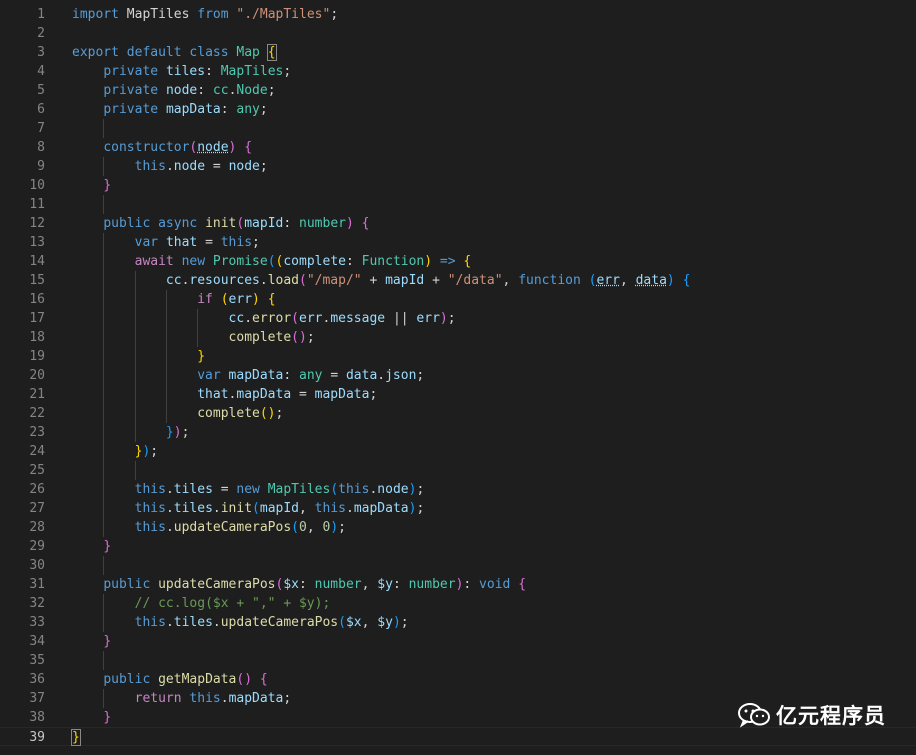 The width and height of the screenshot is (916, 755). Describe the element at coordinates (252, 52) in the screenshot. I see `code-token: Map` at that location.